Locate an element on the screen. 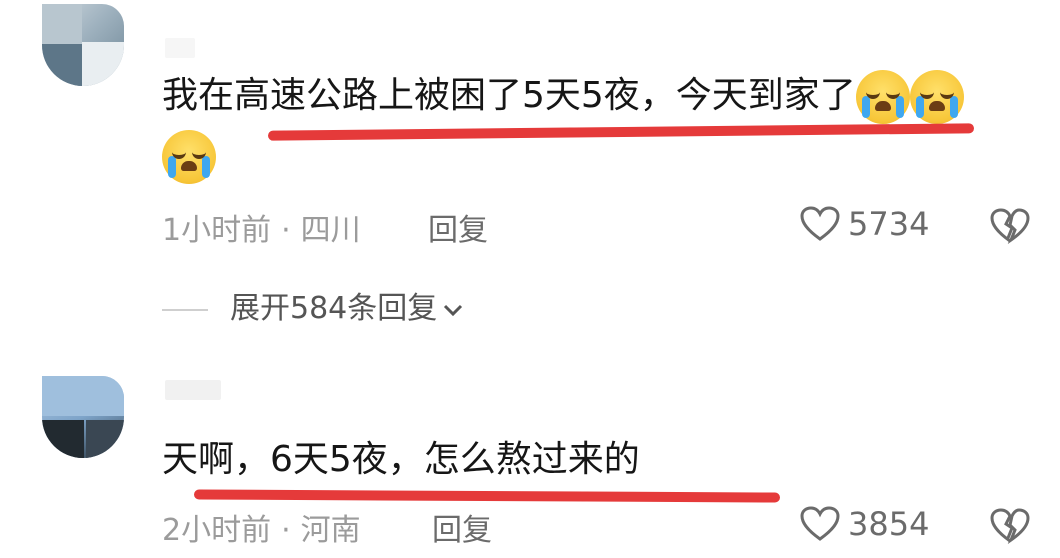 This screenshot has height=558, width=1060. comment-location: 河南 is located at coordinates (330, 530).